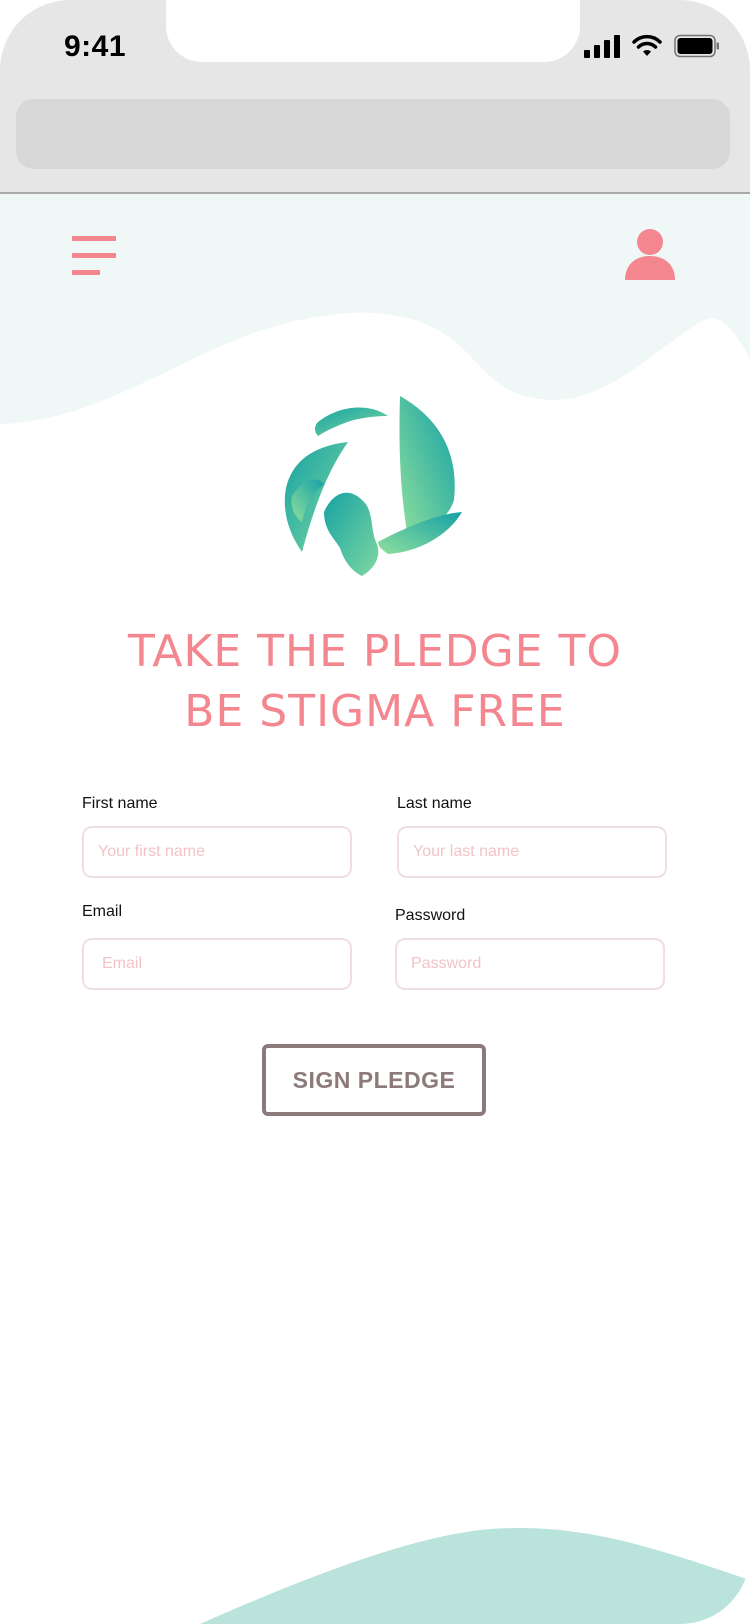  What do you see at coordinates (373, 486) in the screenshot?
I see `leaf-circle-logo-icon` at bounding box center [373, 486].